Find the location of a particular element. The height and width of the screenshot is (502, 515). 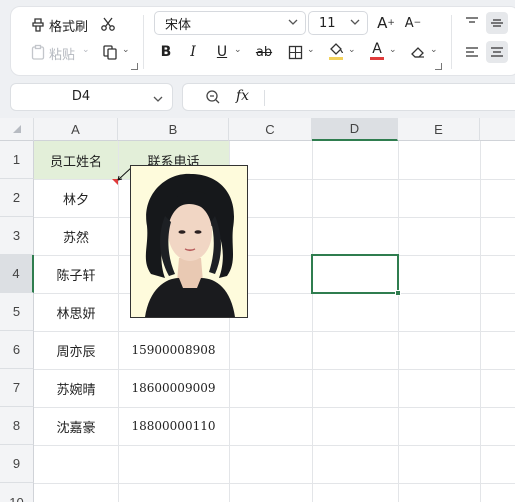

comment-portrait-image is located at coordinates (189, 241).